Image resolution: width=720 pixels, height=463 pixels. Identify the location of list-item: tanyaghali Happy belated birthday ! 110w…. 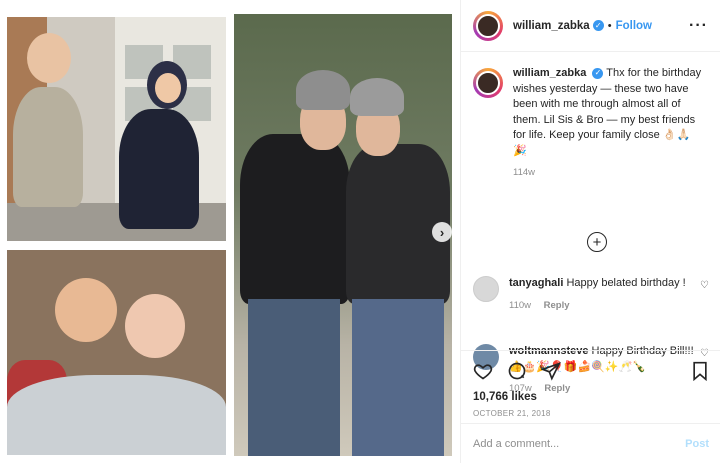
(591, 294).